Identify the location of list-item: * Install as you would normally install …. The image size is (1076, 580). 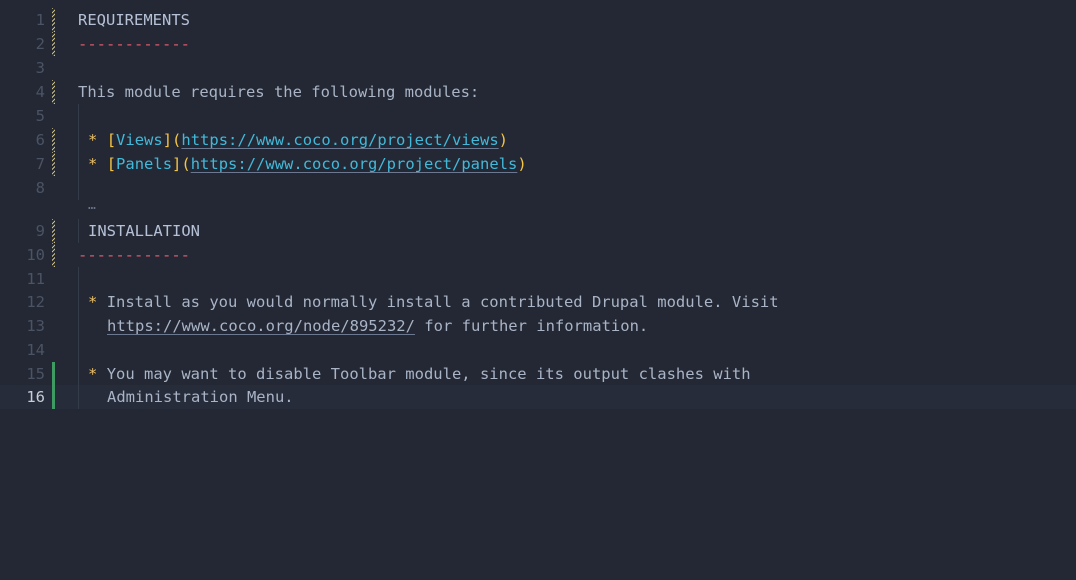
(433, 302).